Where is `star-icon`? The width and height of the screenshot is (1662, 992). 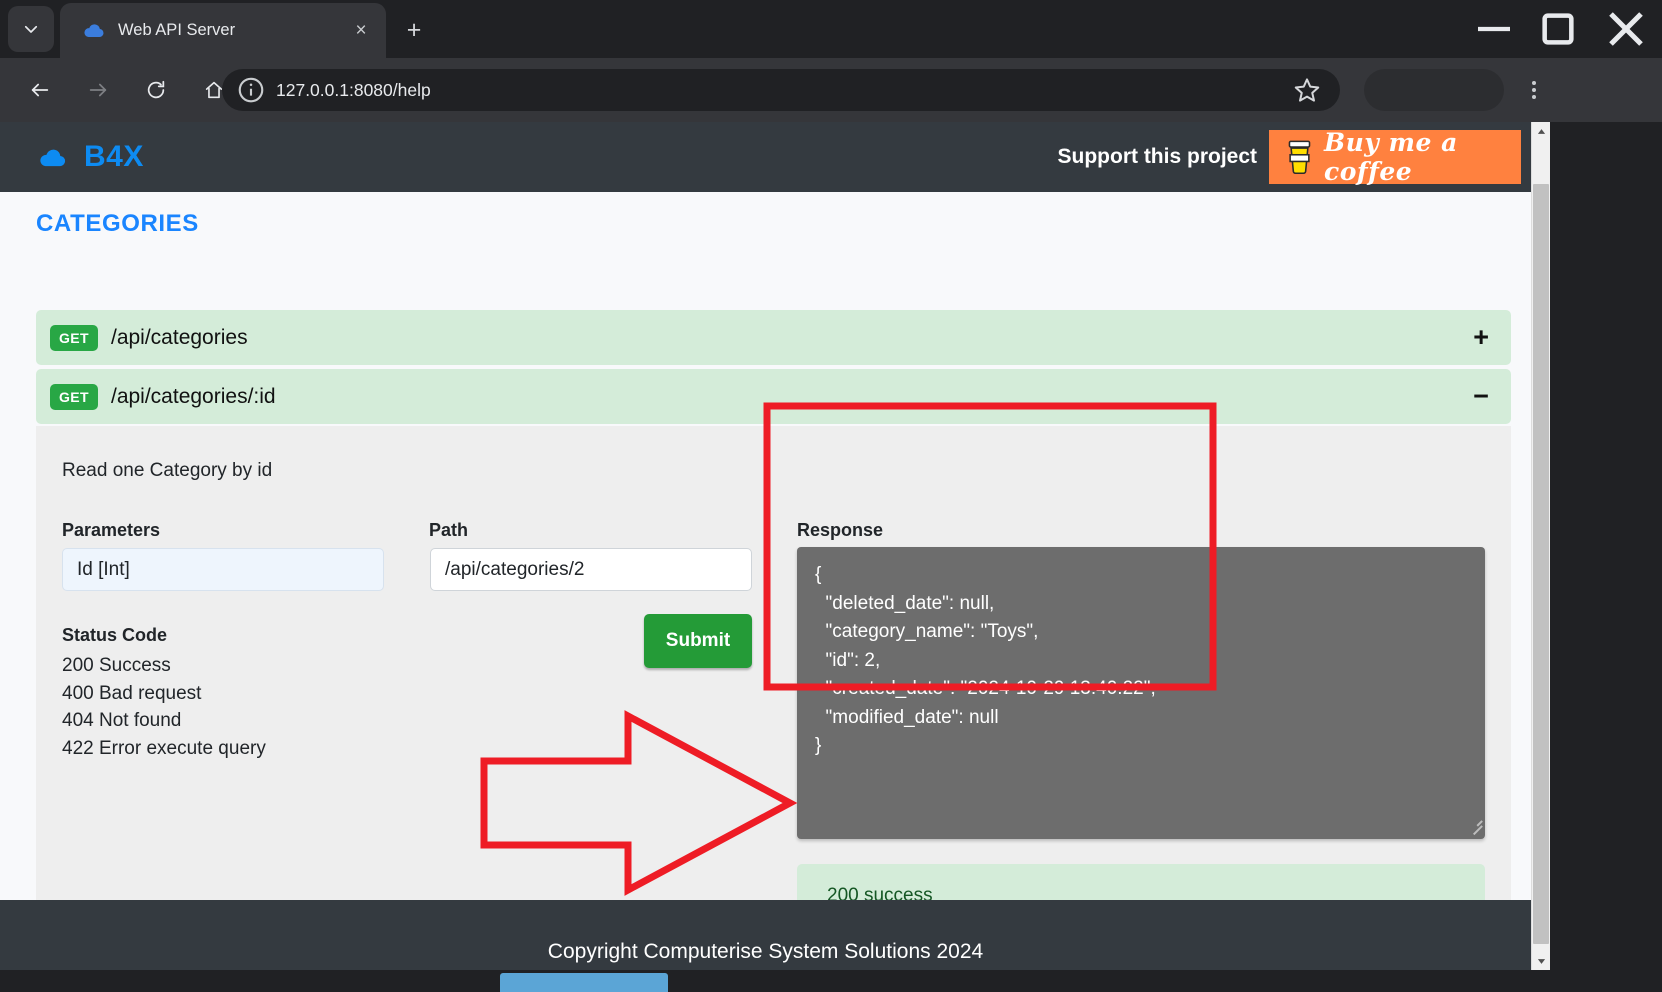
star-icon is located at coordinates (1307, 90).